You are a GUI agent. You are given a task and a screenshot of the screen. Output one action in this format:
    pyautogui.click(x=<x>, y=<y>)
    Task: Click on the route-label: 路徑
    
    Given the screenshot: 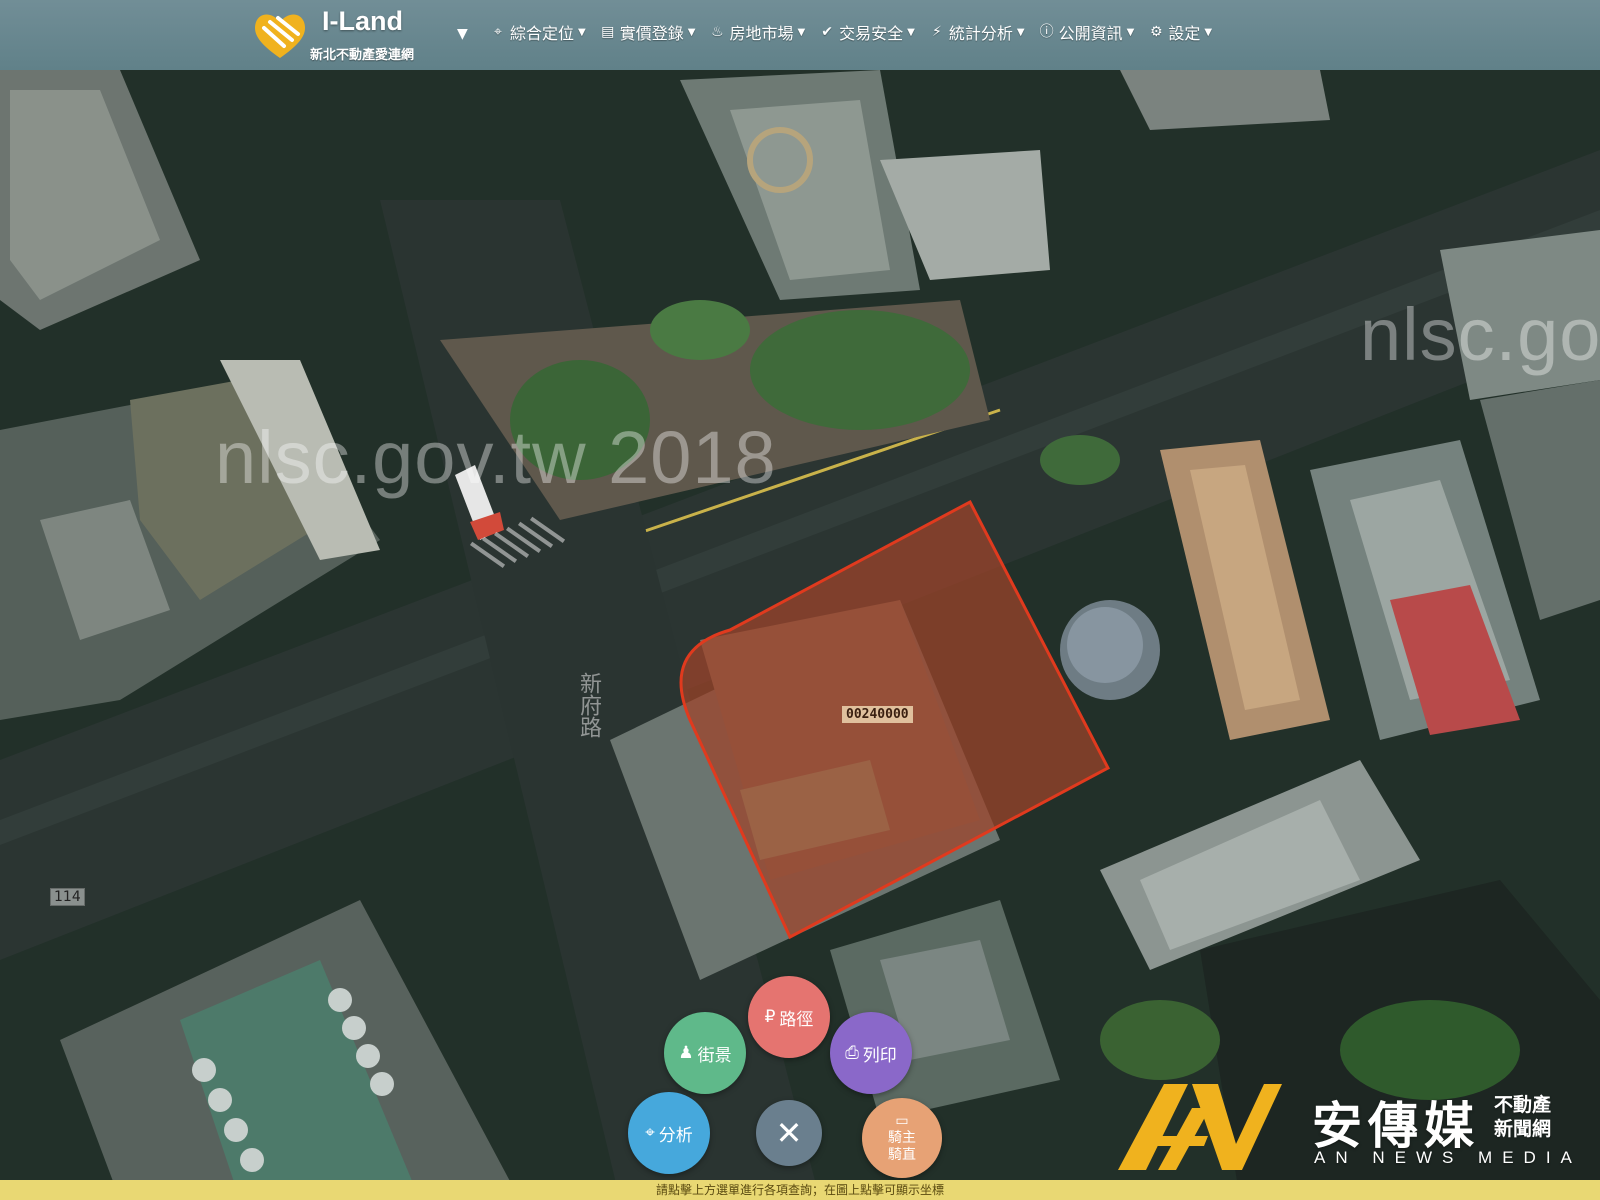 What is the action you would take?
    pyautogui.click(x=796, y=1019)
    